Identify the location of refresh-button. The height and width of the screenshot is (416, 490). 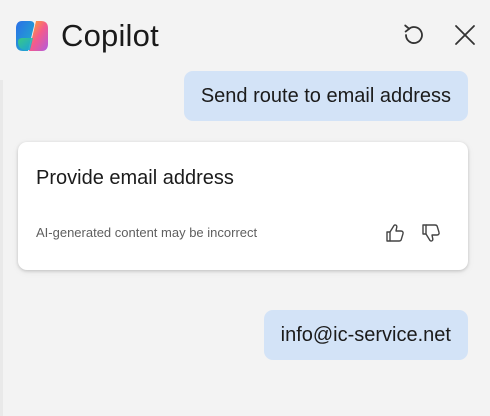
(414, 35).